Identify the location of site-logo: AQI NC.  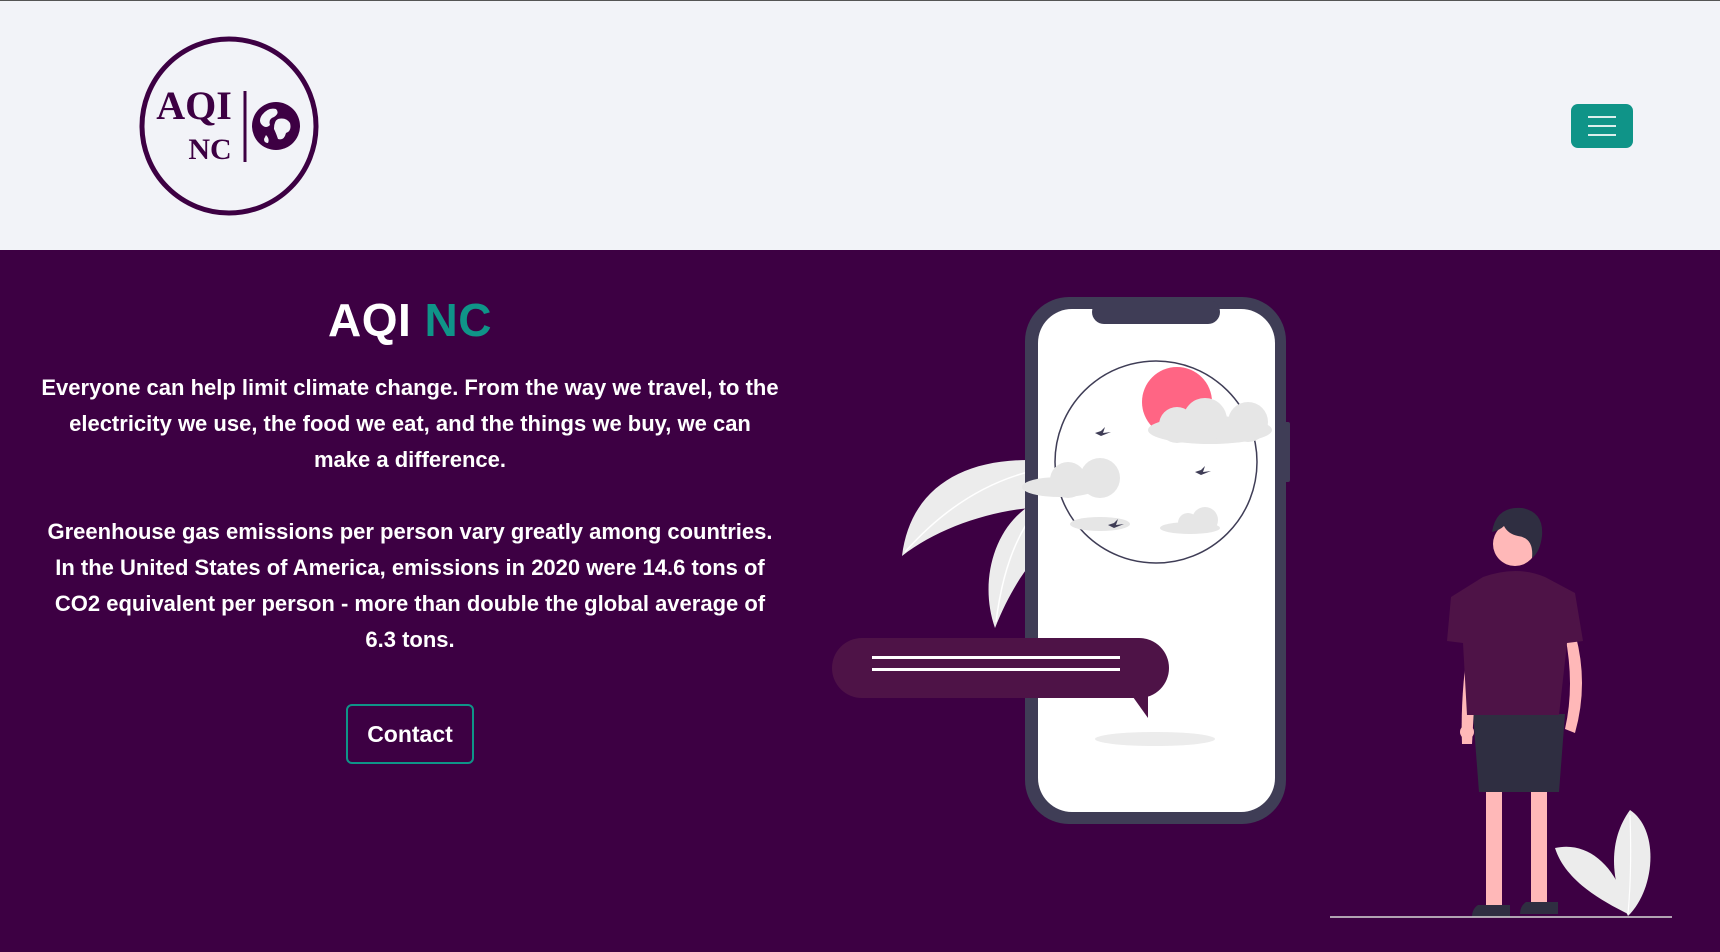
(229, 126).